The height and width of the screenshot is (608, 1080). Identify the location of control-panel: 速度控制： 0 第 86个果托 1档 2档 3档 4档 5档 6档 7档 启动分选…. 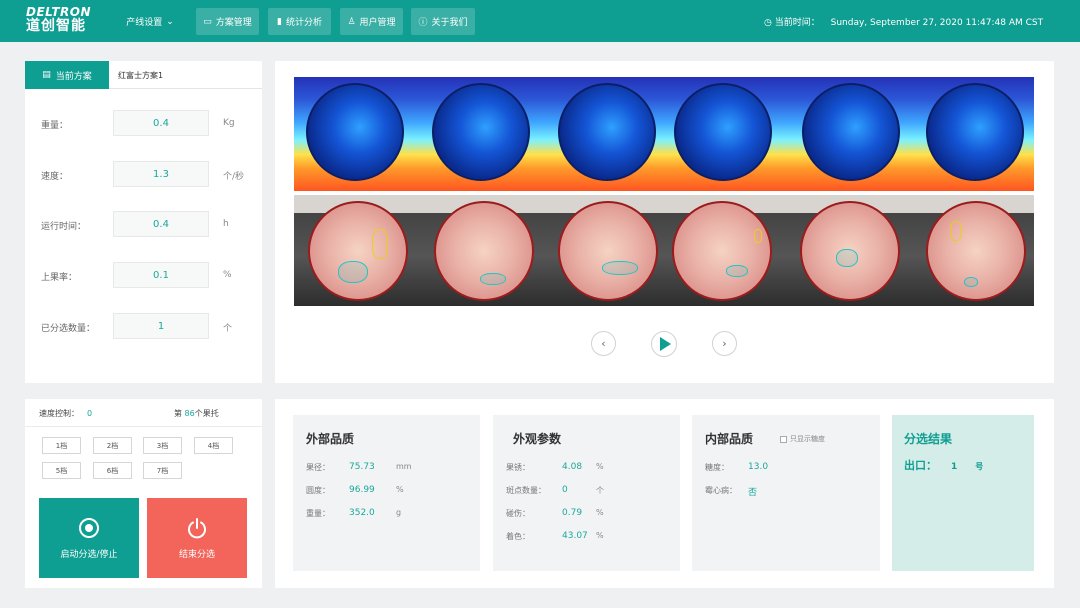
(143, 493).